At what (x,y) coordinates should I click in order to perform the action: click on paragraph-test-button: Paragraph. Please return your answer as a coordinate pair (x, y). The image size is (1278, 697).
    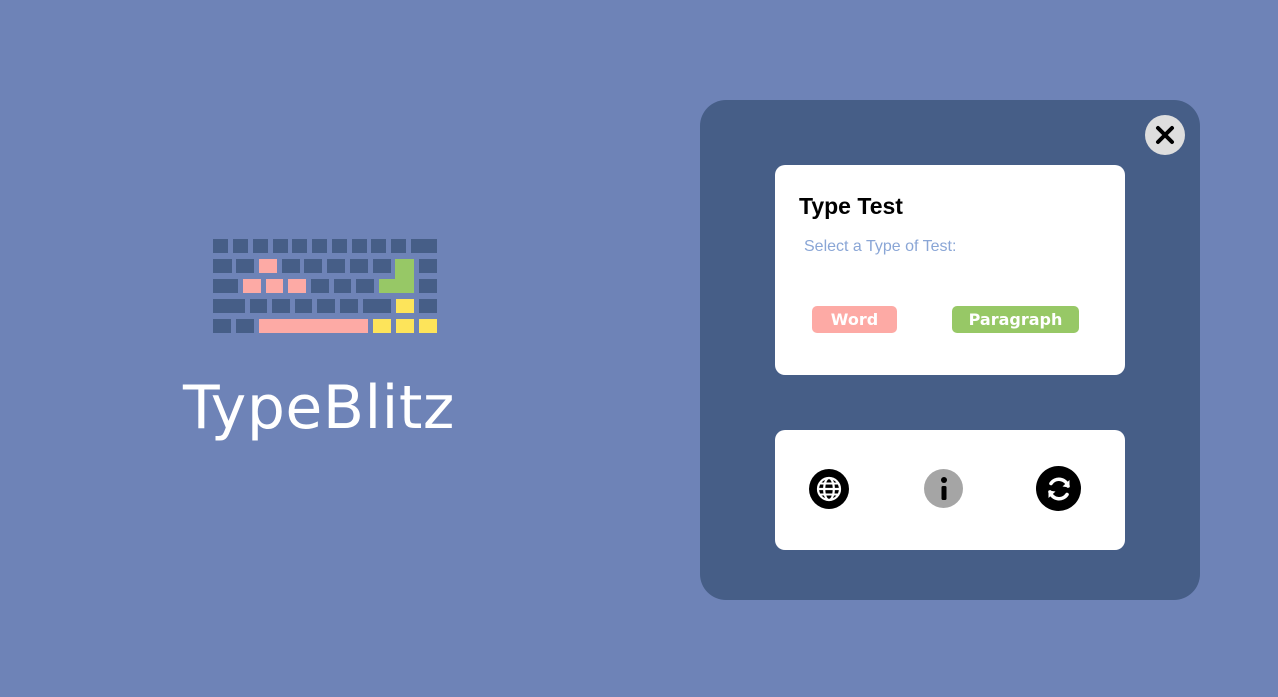
    Looking at the image, I should click on (1015, 319).